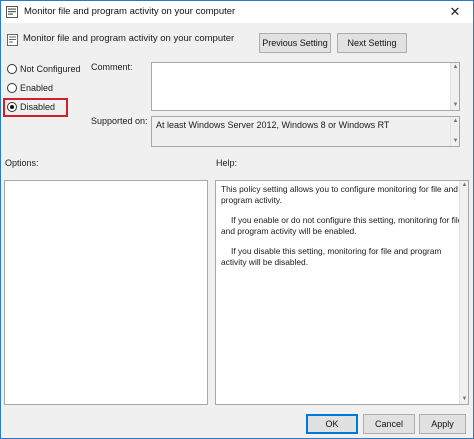  What do you see at coordinates (22, 163) in the screenshot?
I see `options-label: Options:` at bounding box center [22, 163].